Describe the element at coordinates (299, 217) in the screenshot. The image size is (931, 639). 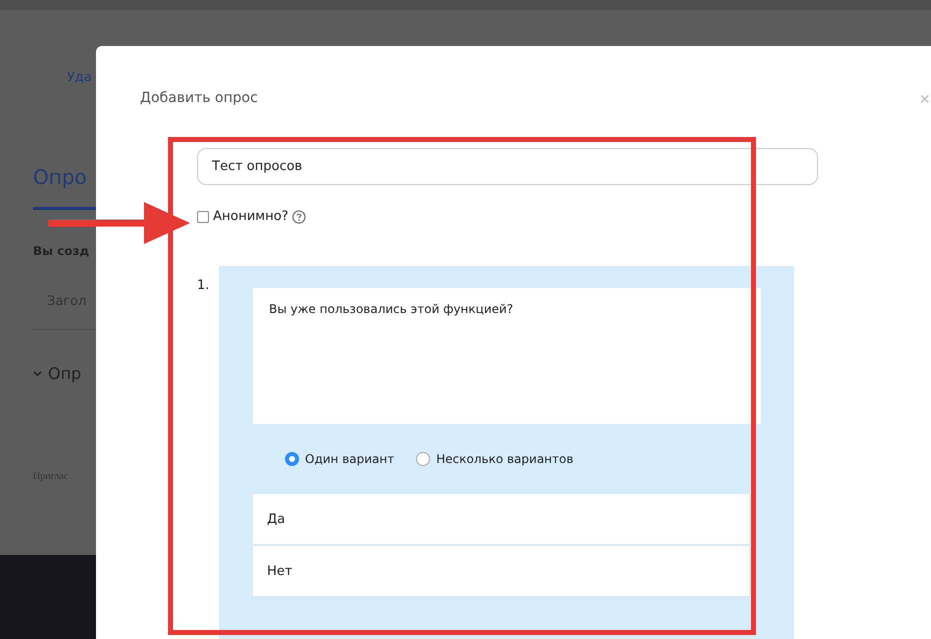
I see `help-icon` at that location.